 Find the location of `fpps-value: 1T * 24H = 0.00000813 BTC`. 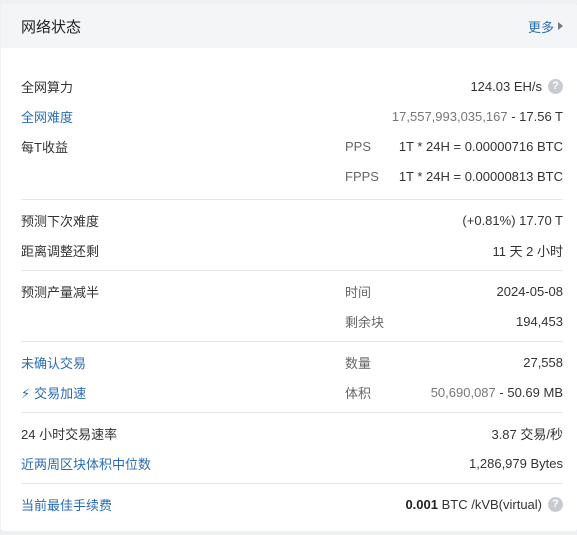

fpps-value: 1T * 24H = 0.00000813 BTC is located at coordinates (480, 176).